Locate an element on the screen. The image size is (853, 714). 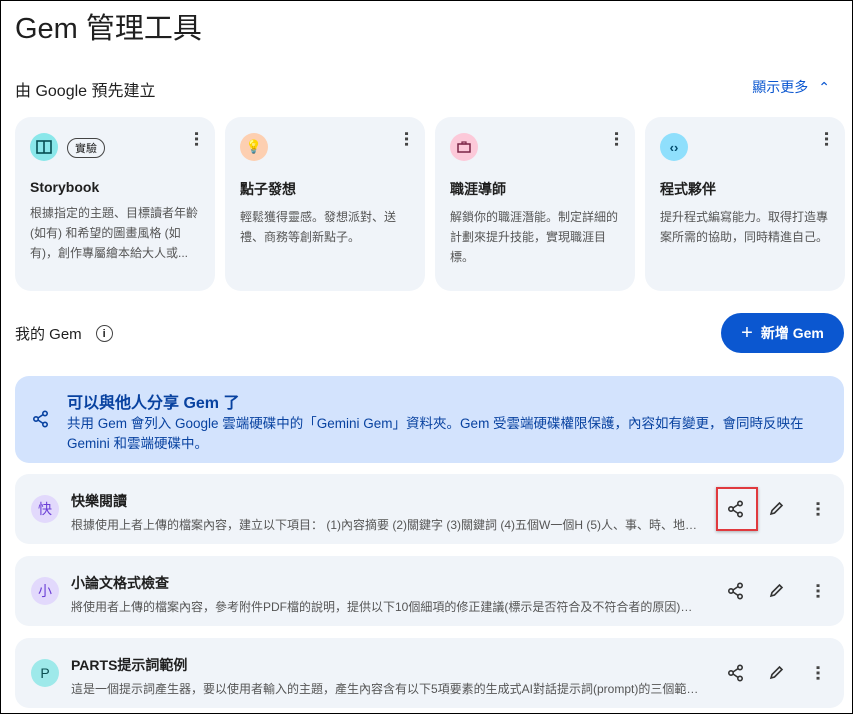
book-icon is located at coordinates (44, 147).